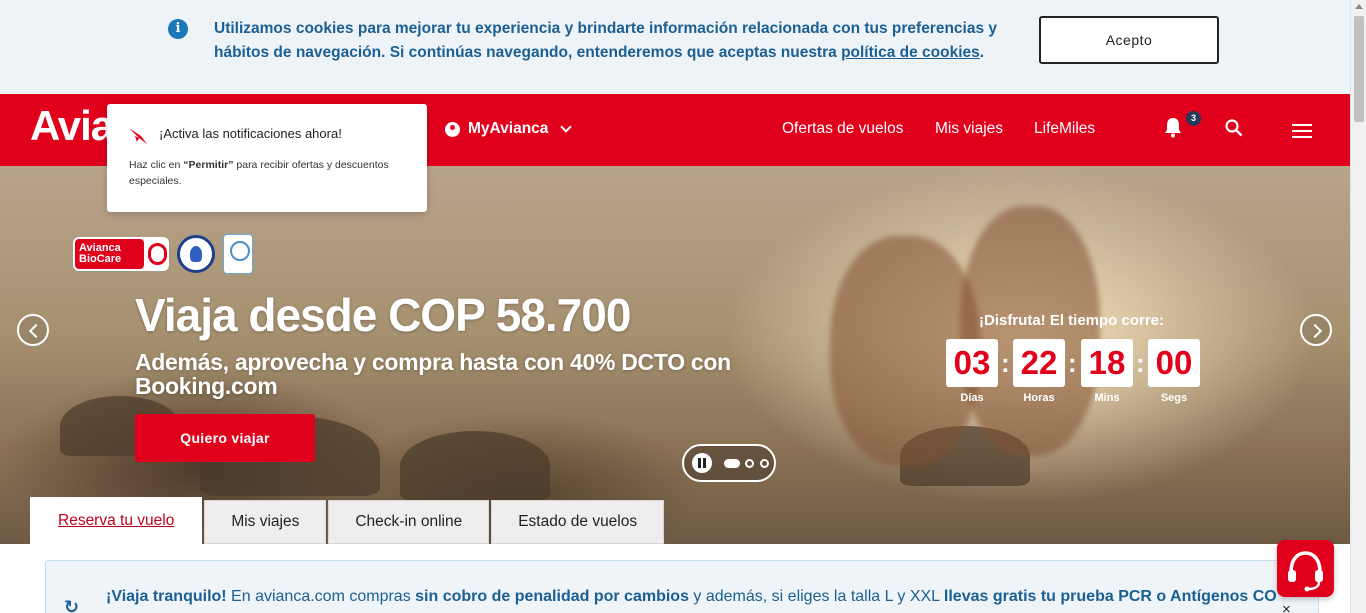 This screenshot has width=1366, height=613. Describe the element at coordinates (1072, 320) in the screenshot. I see `countdown-title: ¡Disfruta! El tiempo corre:` at that location.